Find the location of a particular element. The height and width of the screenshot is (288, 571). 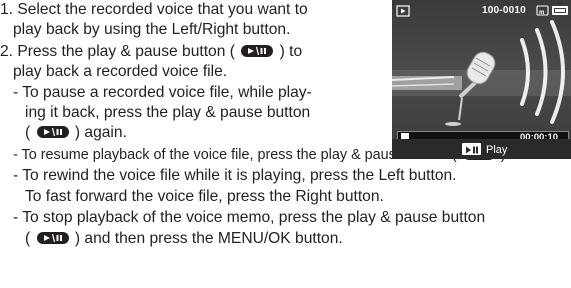

svg-text: m is located at coordinates (541, 13).